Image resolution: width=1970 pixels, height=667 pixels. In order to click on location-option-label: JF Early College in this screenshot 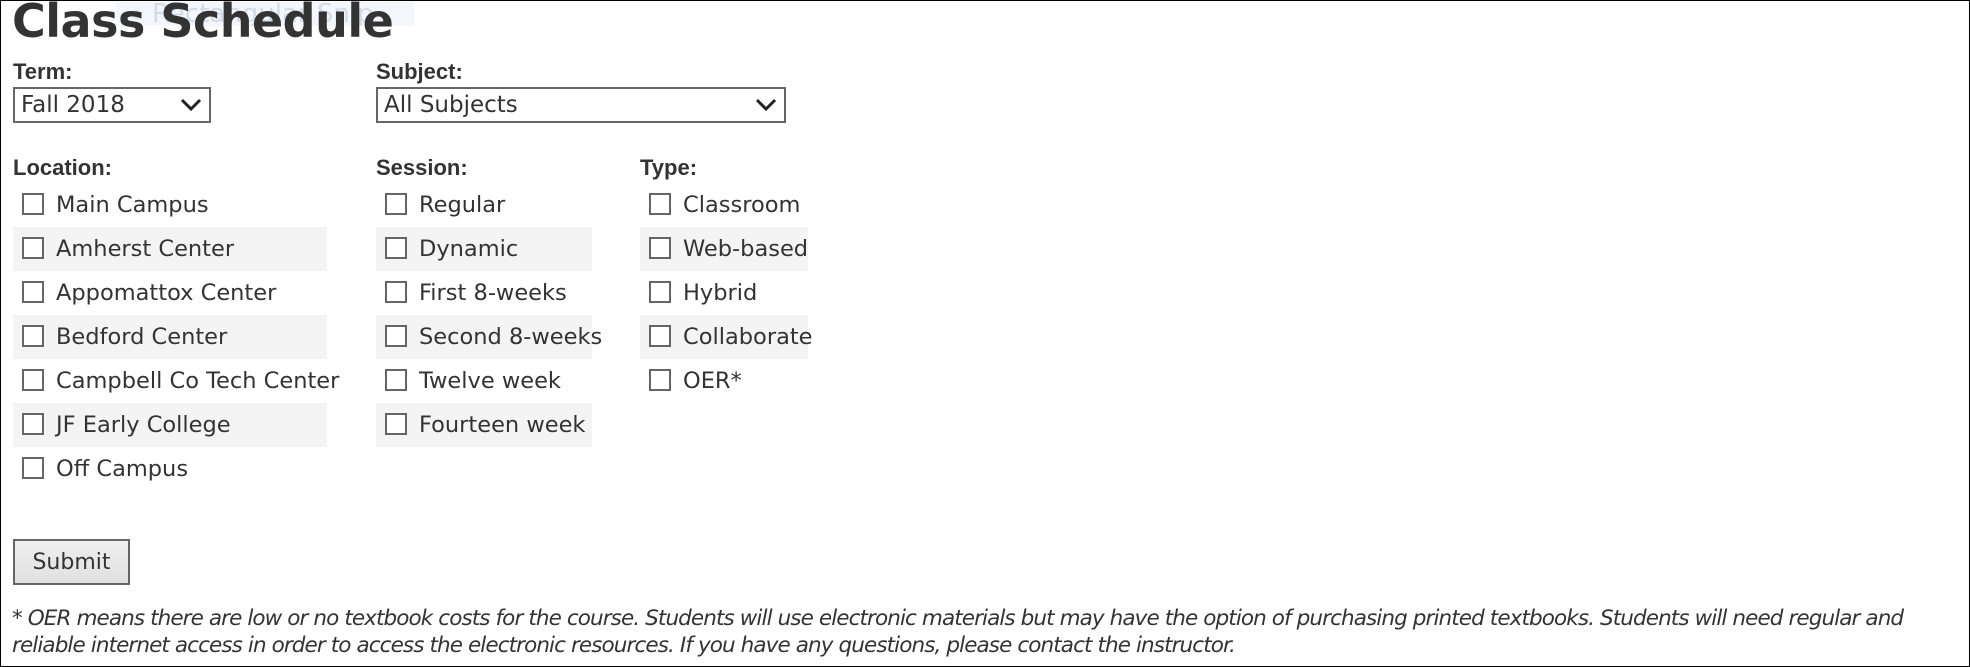, I will do `click(143, 425)`.